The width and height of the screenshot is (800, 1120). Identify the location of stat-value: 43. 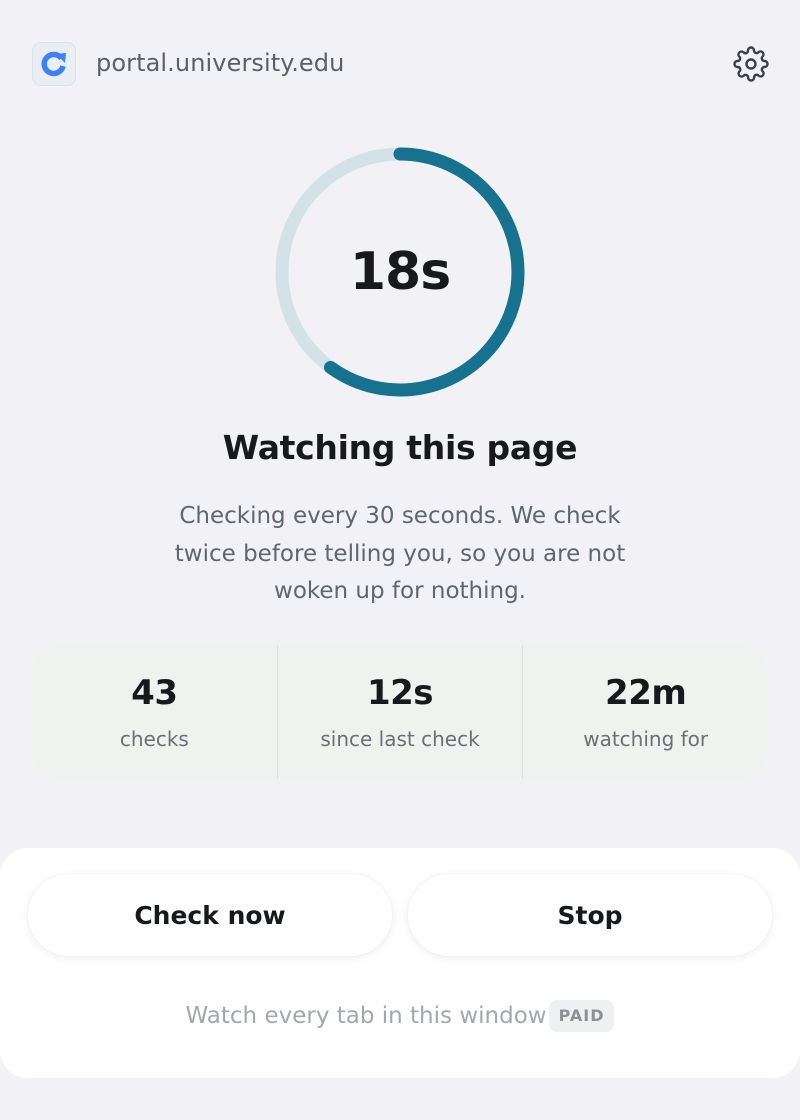
(154, 693).